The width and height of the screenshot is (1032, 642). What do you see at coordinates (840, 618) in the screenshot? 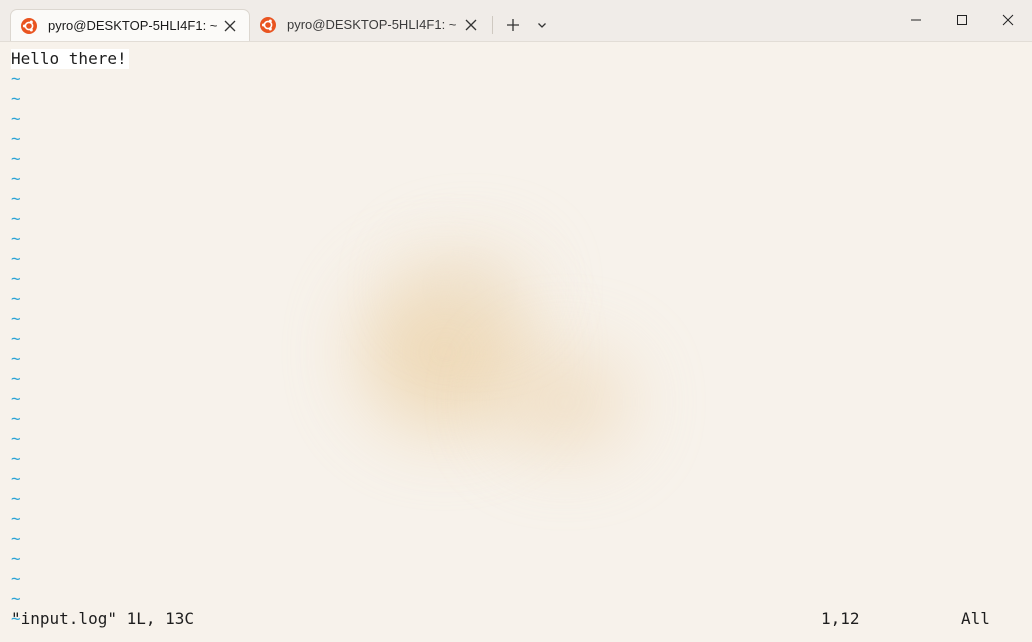
I see `cursor-position: 1,12` at bounding box center [840, 618].